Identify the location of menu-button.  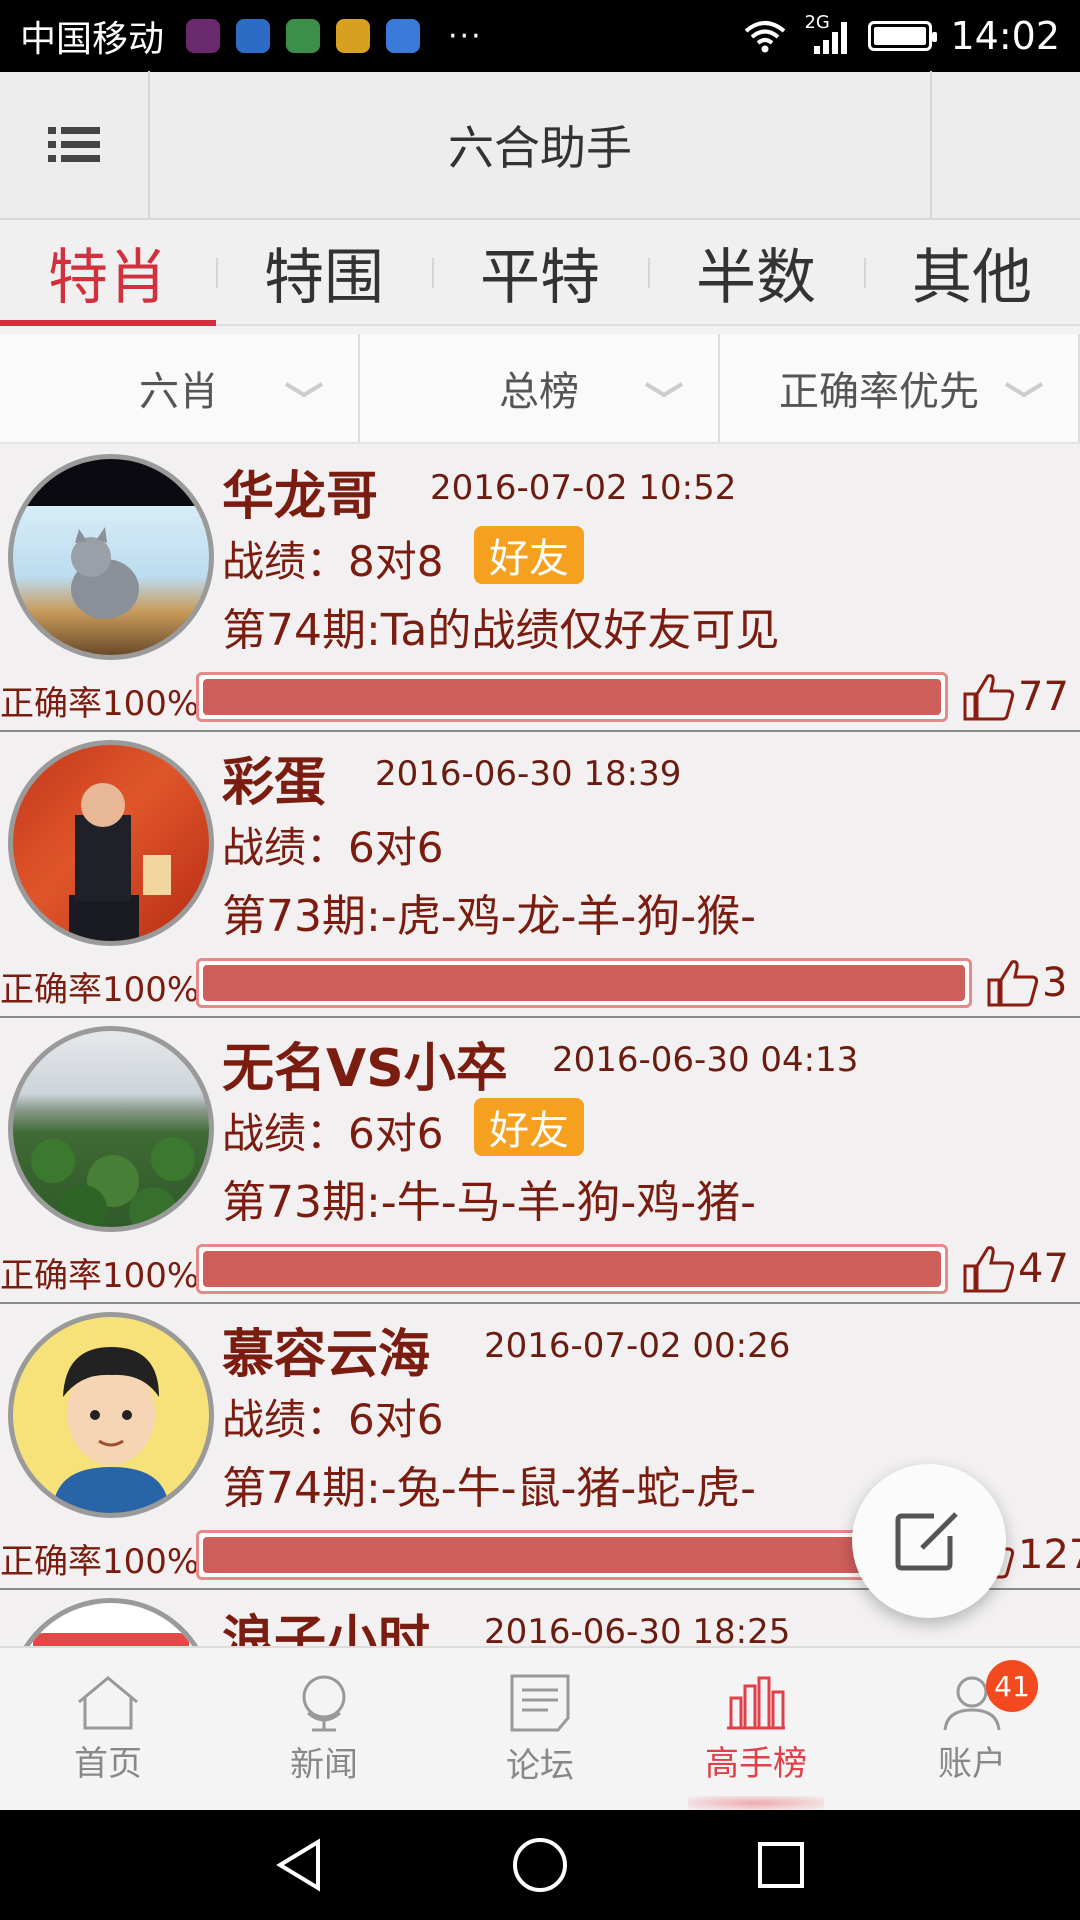
(75, 145).